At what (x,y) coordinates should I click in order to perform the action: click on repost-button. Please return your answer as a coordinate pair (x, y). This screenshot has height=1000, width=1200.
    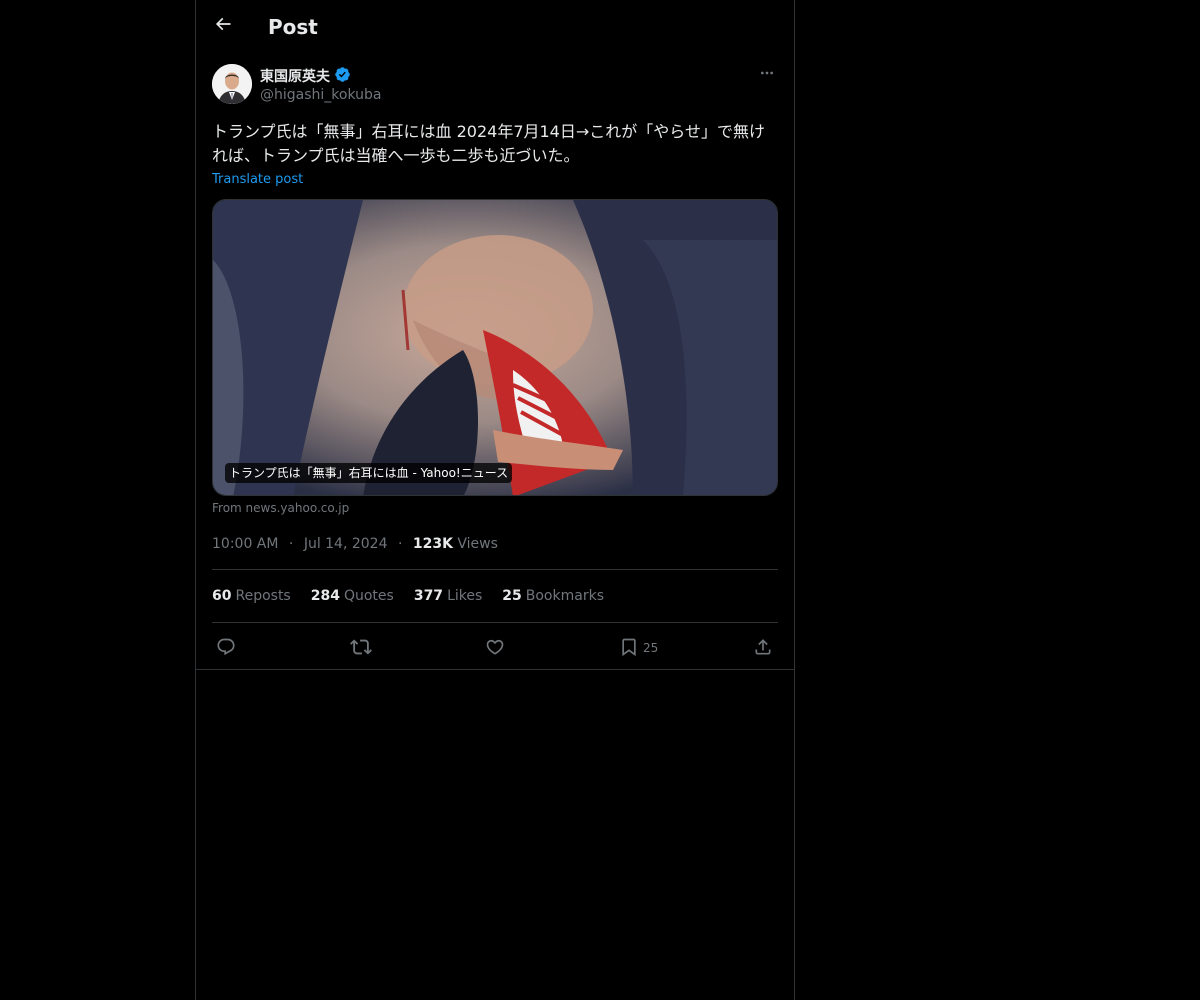
    Looking at the image, I should click on (361, 648).